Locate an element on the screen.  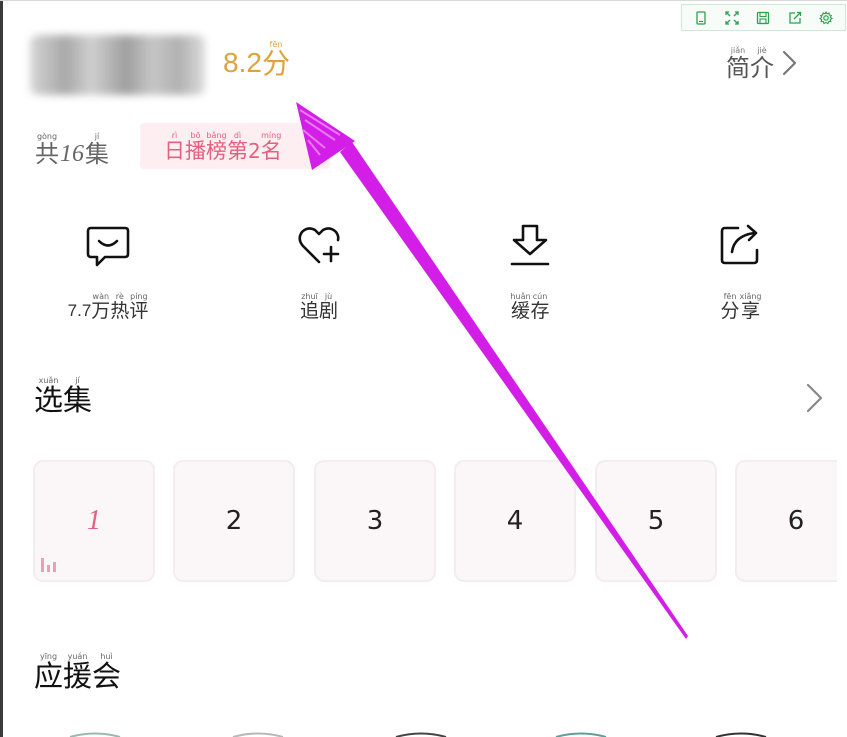
playing-indicator-icon is located at coordinates (48, 565).